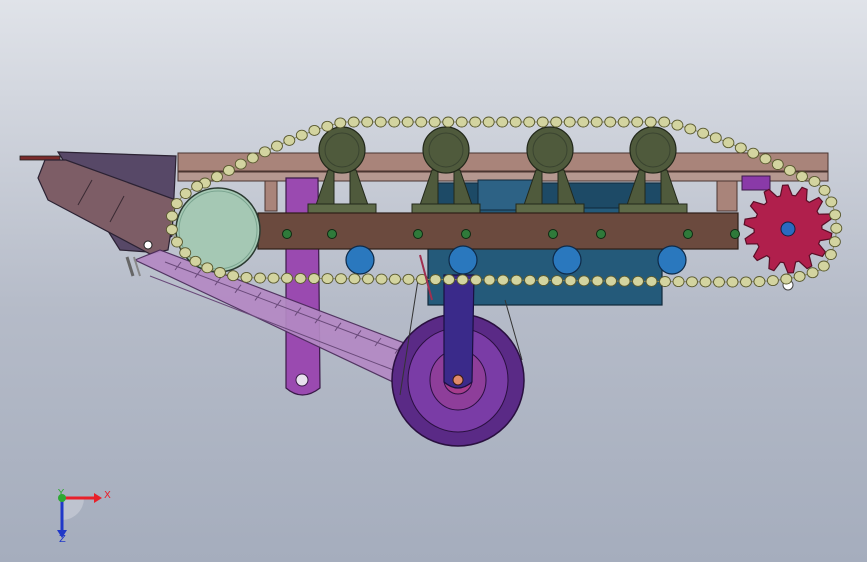 The width and height of the screenshot is (867, 562). What do you see at coordinates (98, 203) in the screenshot?
I see `front-scoop` at bounding box center [98, 203].